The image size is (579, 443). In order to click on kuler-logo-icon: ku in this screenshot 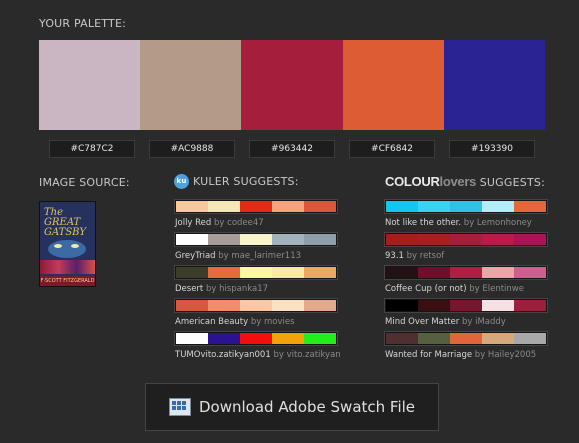, I will do `click(181, 181)`.